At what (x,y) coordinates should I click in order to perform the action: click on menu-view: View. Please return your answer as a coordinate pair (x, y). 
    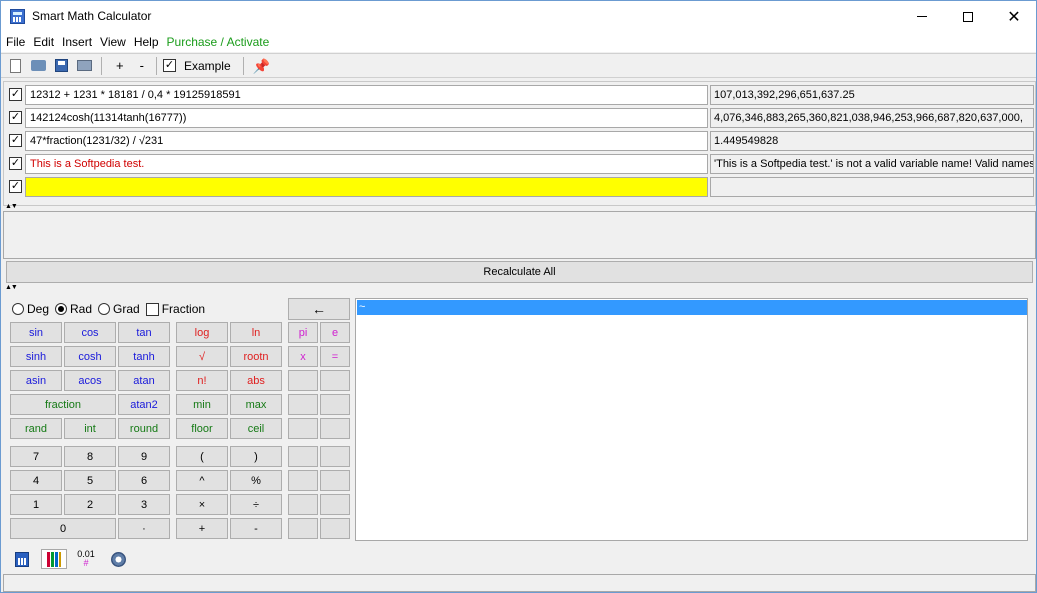
    Looking at the image, I should click on (113, 42).